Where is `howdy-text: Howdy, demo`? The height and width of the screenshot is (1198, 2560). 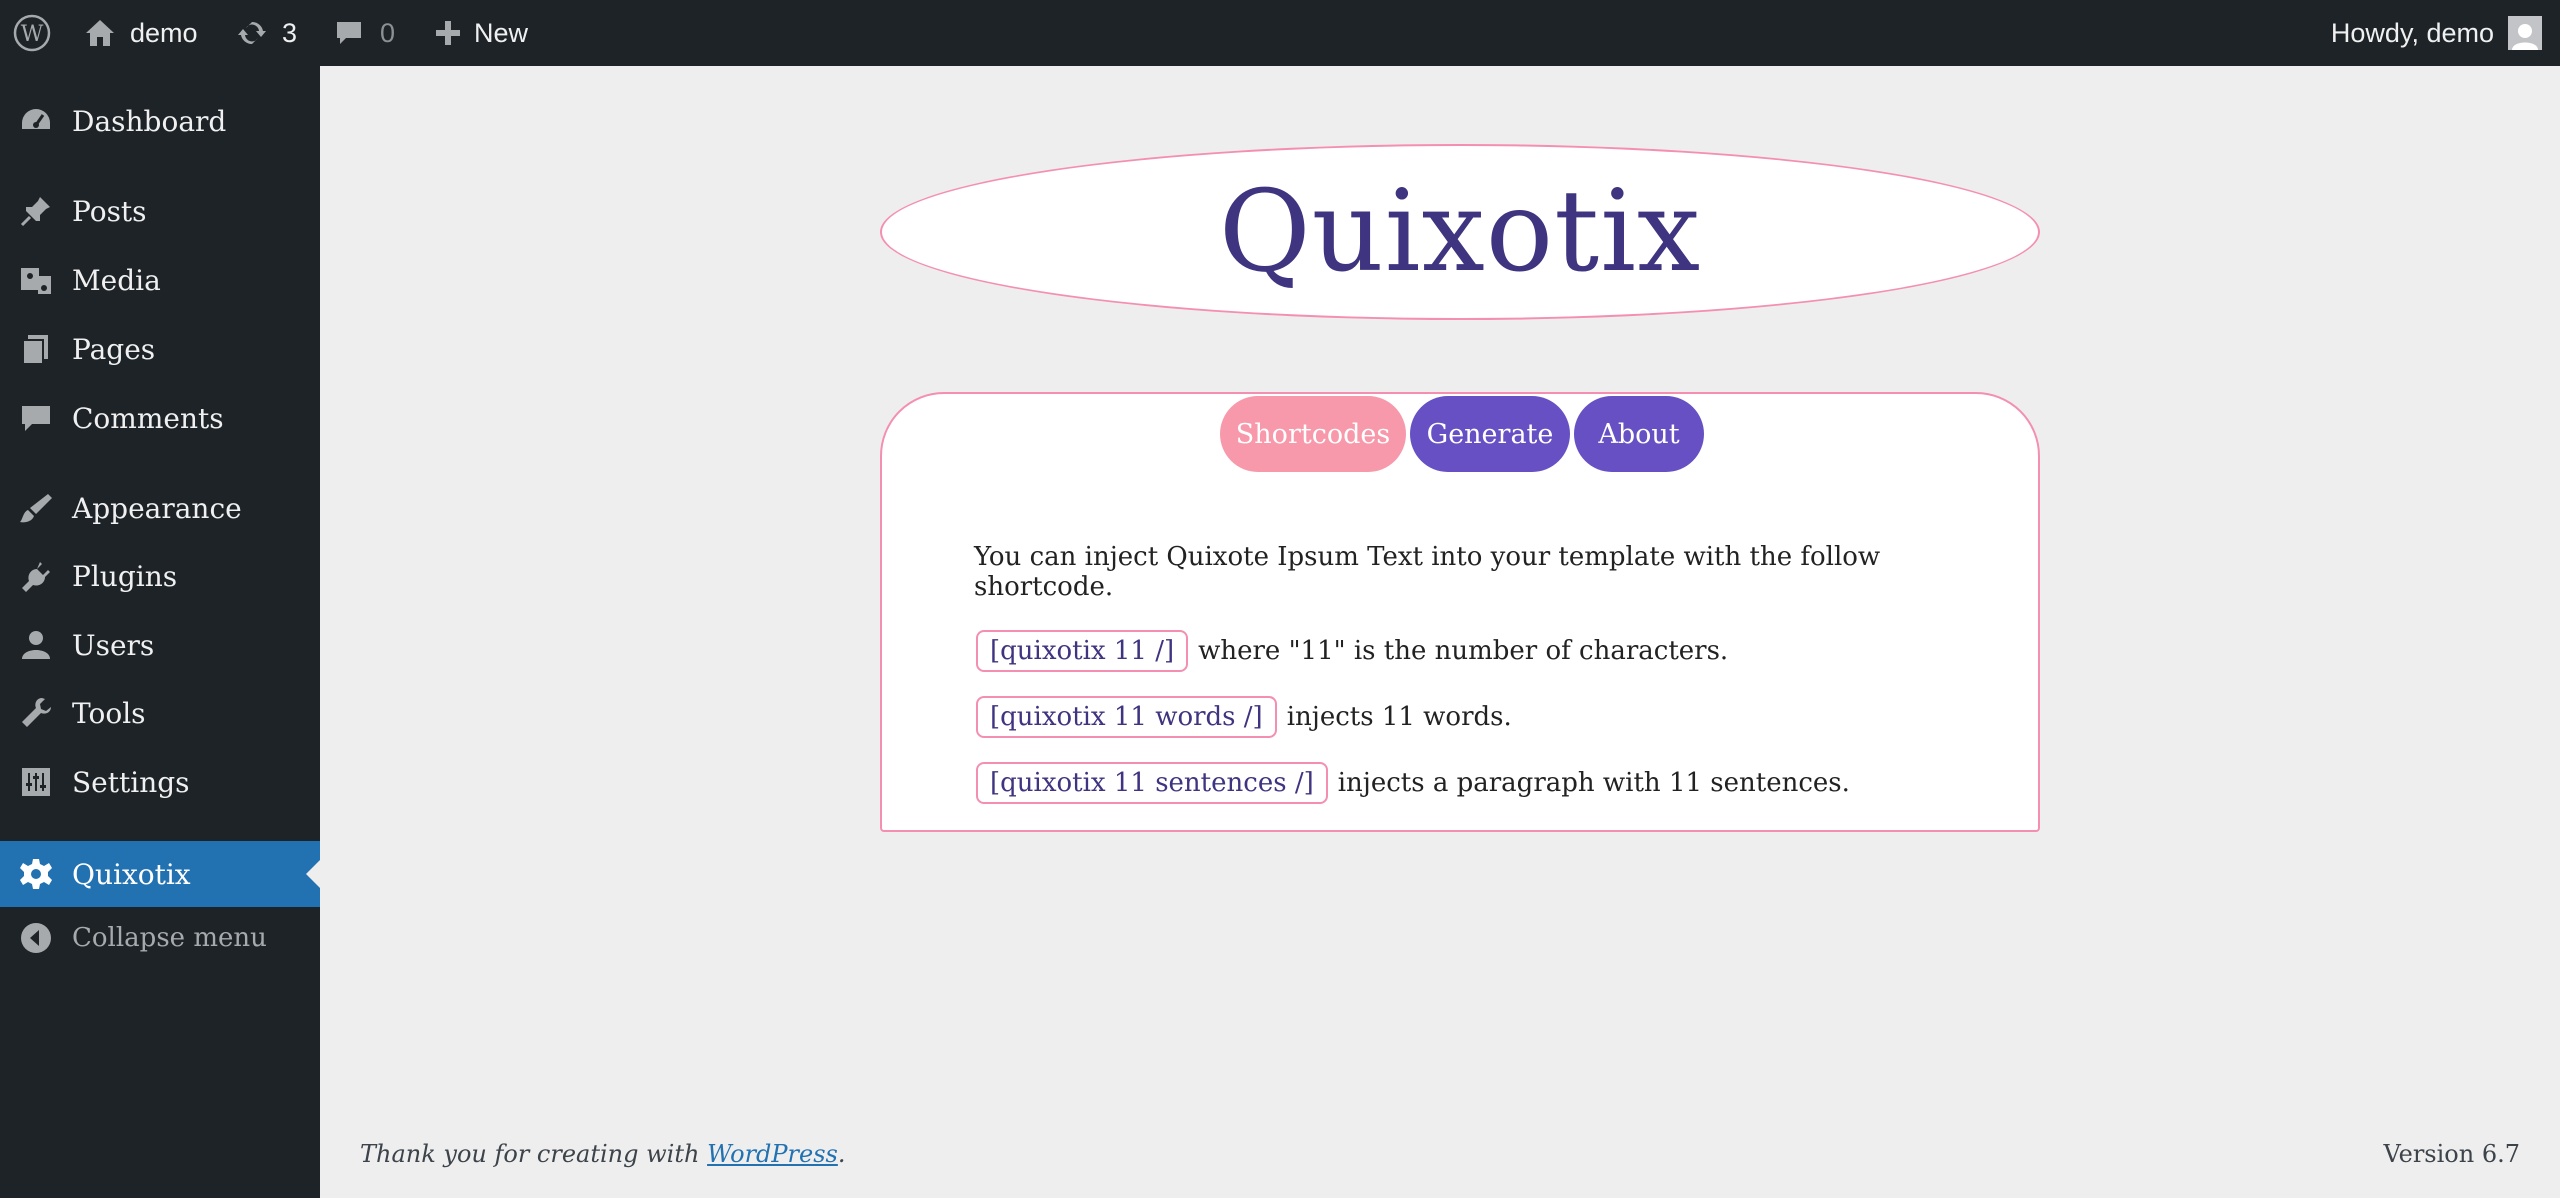 howdy-text: Howdy, demo is located at coordinates (2412, 32).